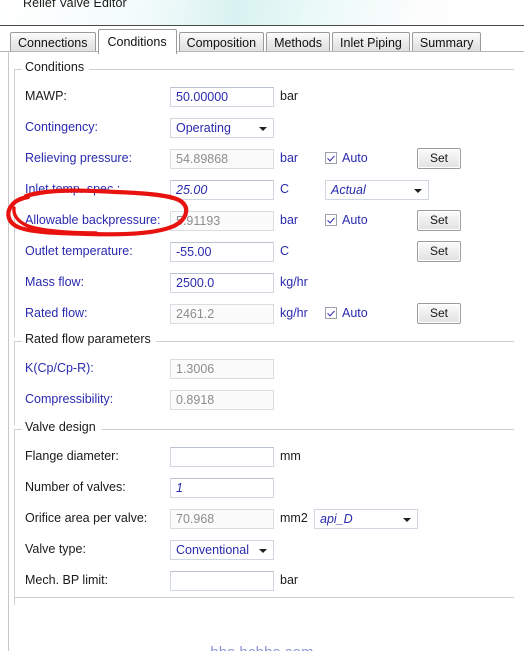 The image size is (524, 651). What do you see at coordinates (262, 13) in the screenshot?
I see `window-titlebar: Relief Valve Editor` at bounding box center [262, 13].